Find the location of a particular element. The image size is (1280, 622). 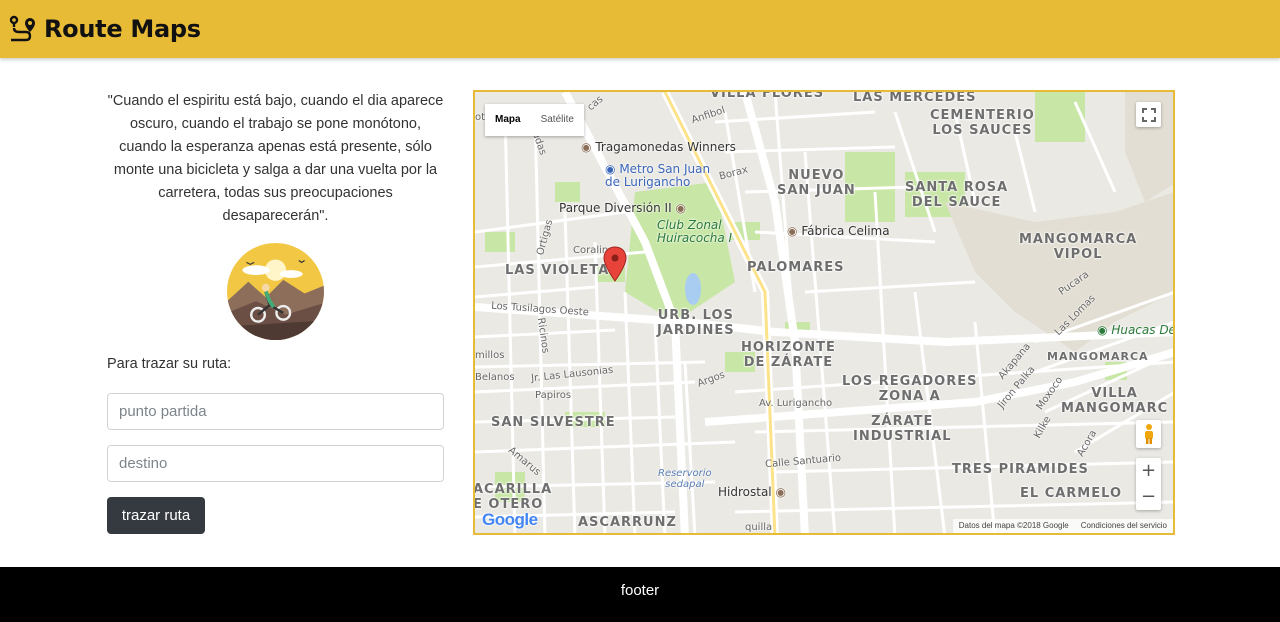

poi-tragamonedas: ◉ Tragamonedas Winners is located at coordinates (658, 147).